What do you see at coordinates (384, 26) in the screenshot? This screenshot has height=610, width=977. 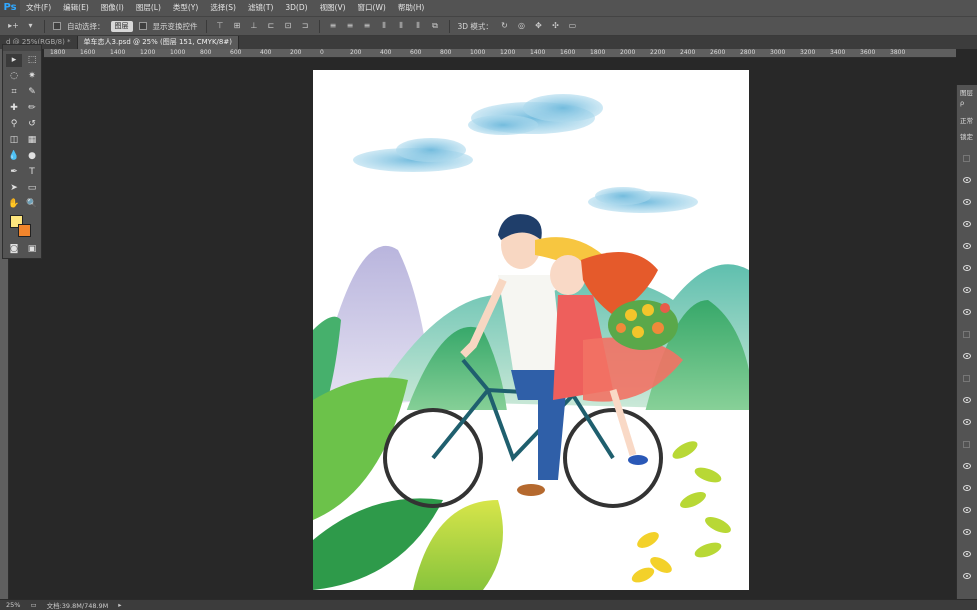 I see `distribute-left-icon: ⦀` at bounding box center [384, 26].